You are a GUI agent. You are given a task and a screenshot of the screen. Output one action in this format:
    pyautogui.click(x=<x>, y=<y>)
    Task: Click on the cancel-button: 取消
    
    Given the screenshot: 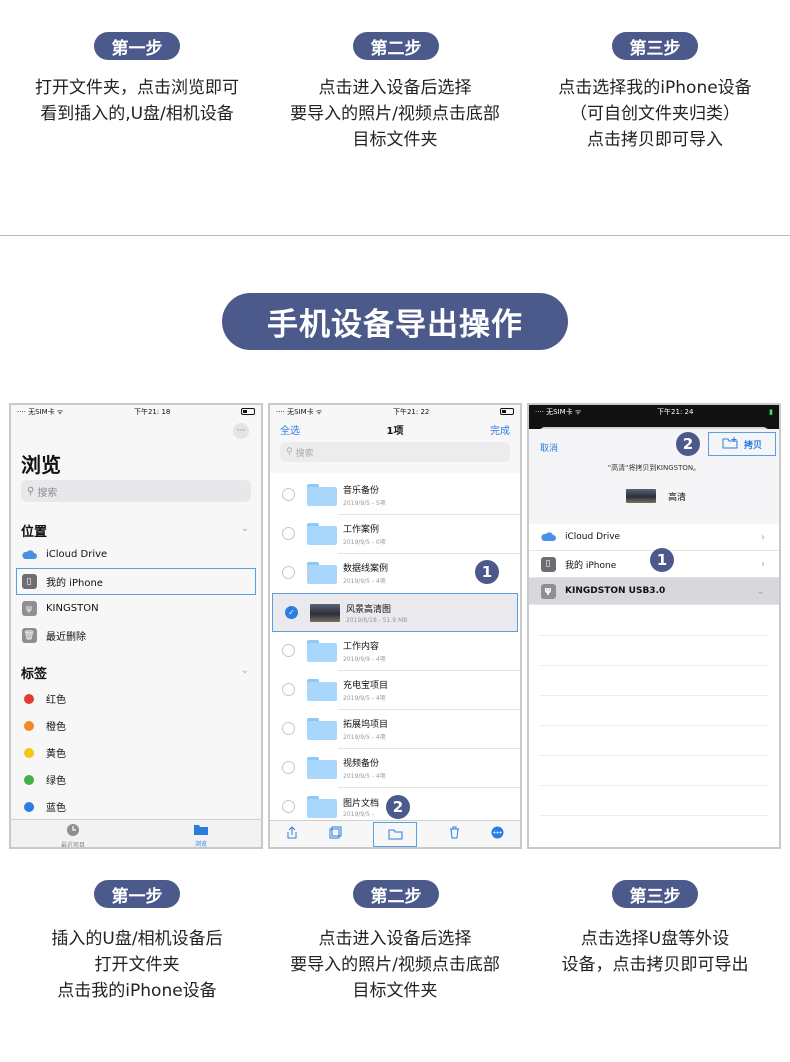 What is the action you would take?
    pyautogui.click(x=549, y=447)
    